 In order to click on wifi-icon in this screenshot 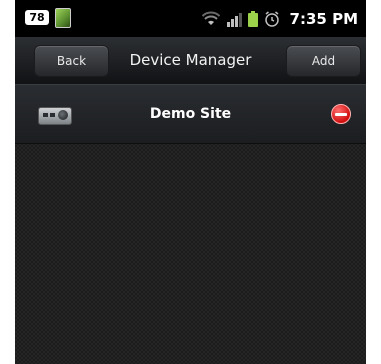, I will do `click(210, 18)`.